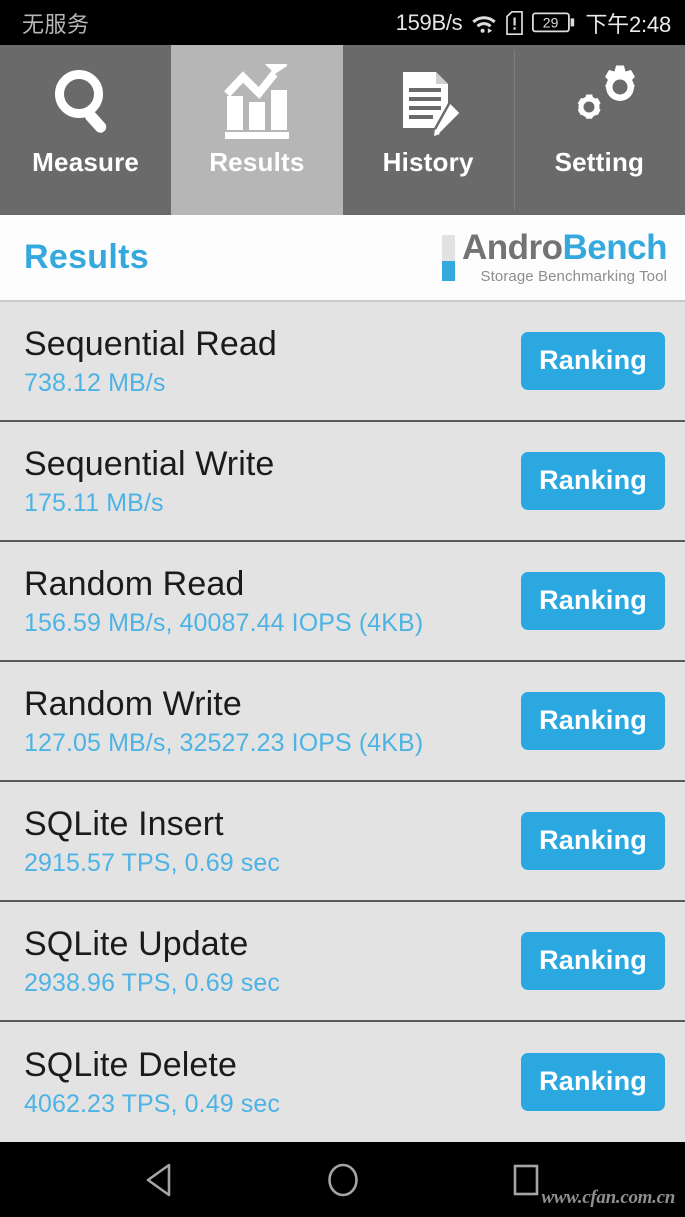  What do you see at coordinates (152, 862) in the screenshot?
I see `result-value: 2915.57 TPS, 0.69 sec` at bounding box center [152, 862].